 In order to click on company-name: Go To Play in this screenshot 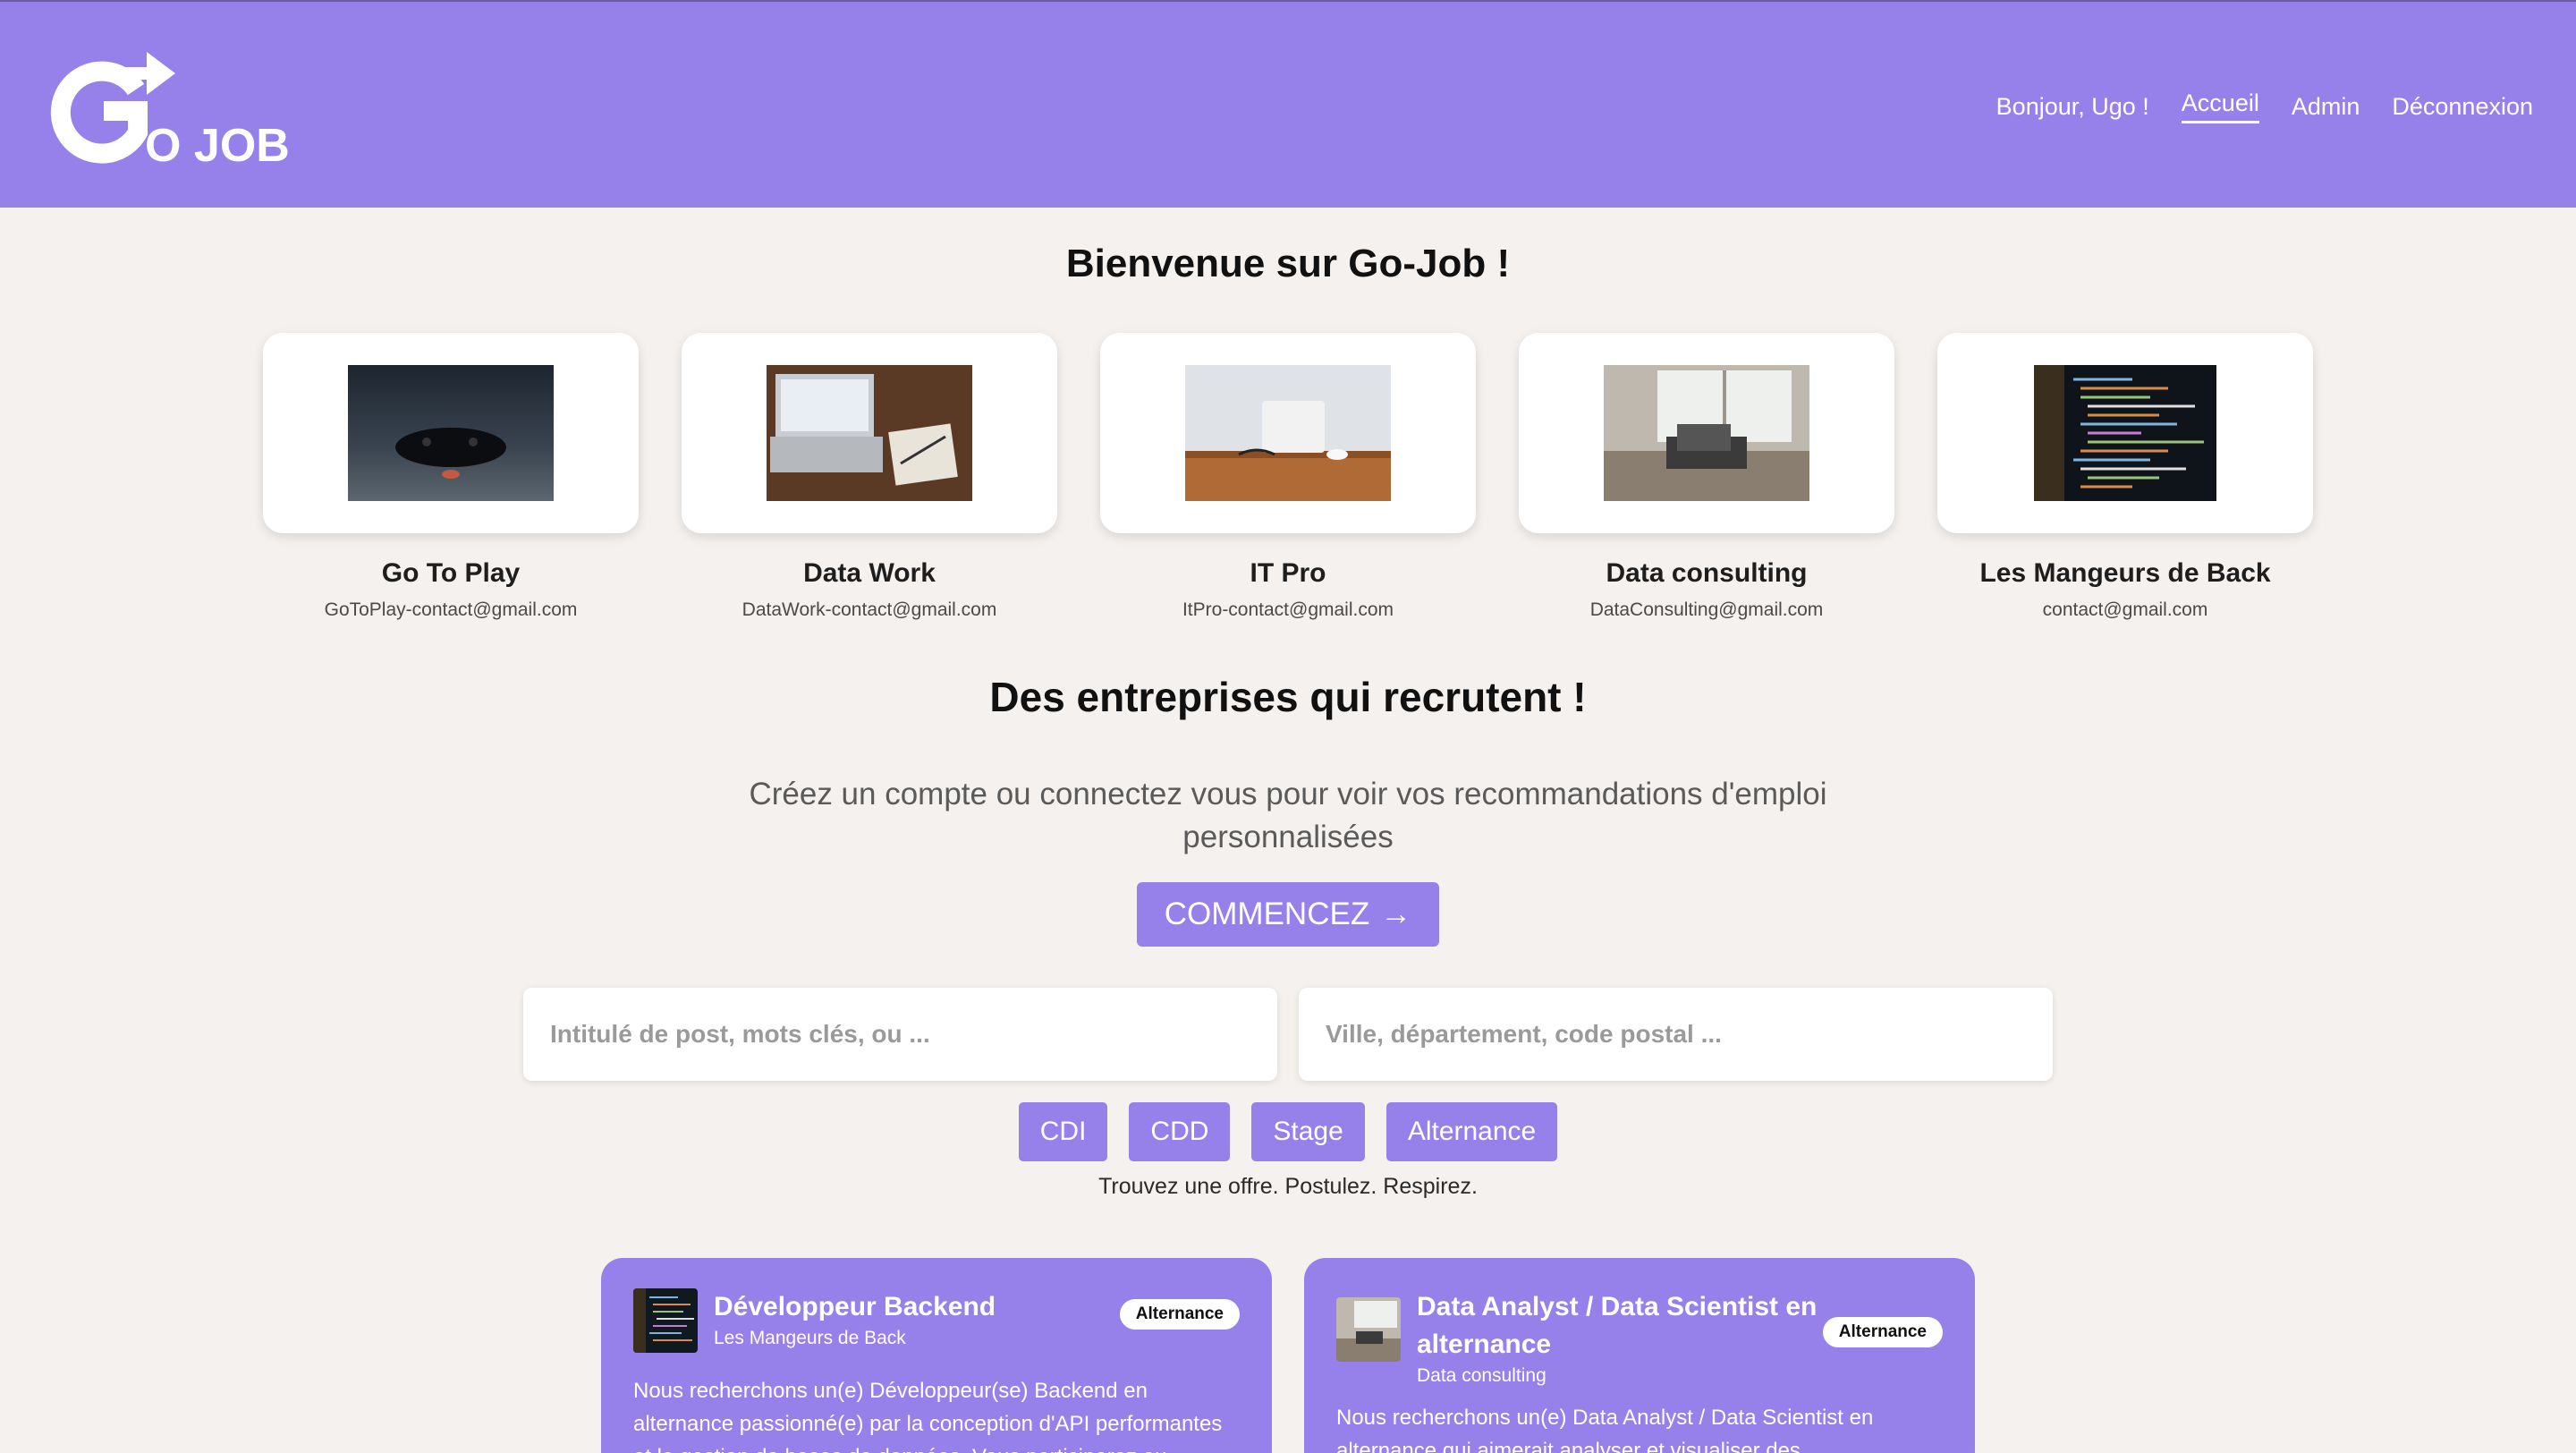, I will do `click(451, 573)`.